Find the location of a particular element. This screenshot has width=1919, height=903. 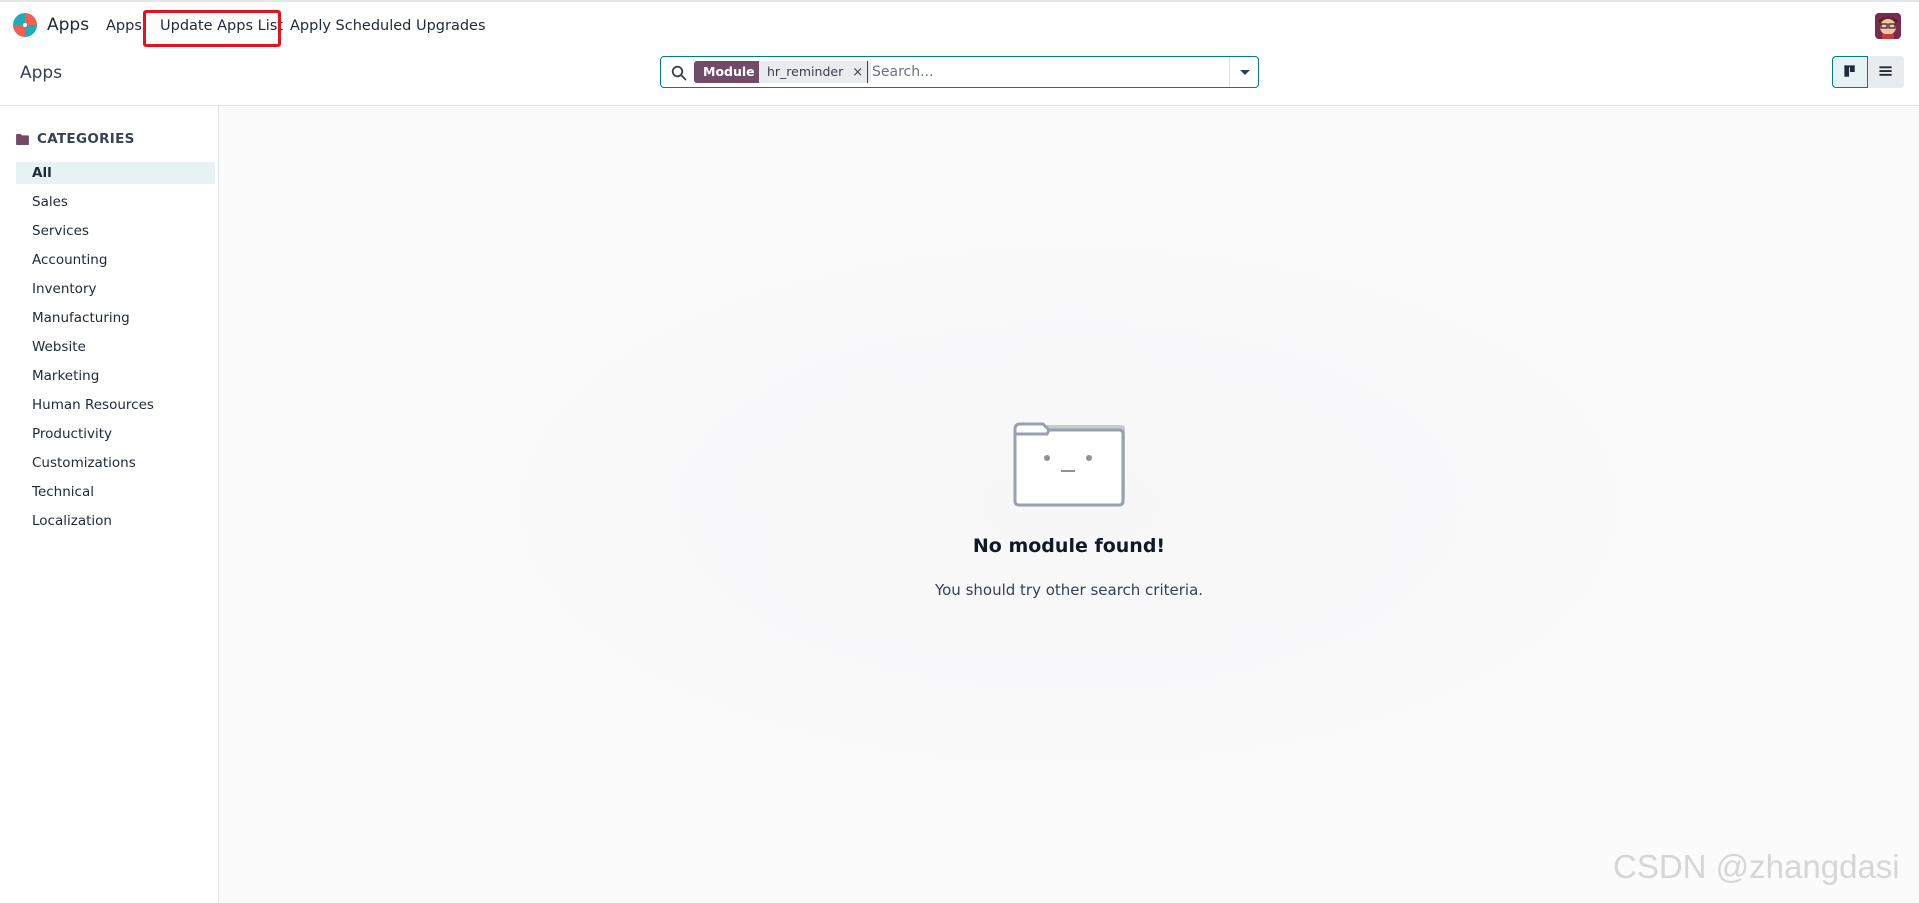

category-item-sales: Sales is located at coordinates (115, 202).